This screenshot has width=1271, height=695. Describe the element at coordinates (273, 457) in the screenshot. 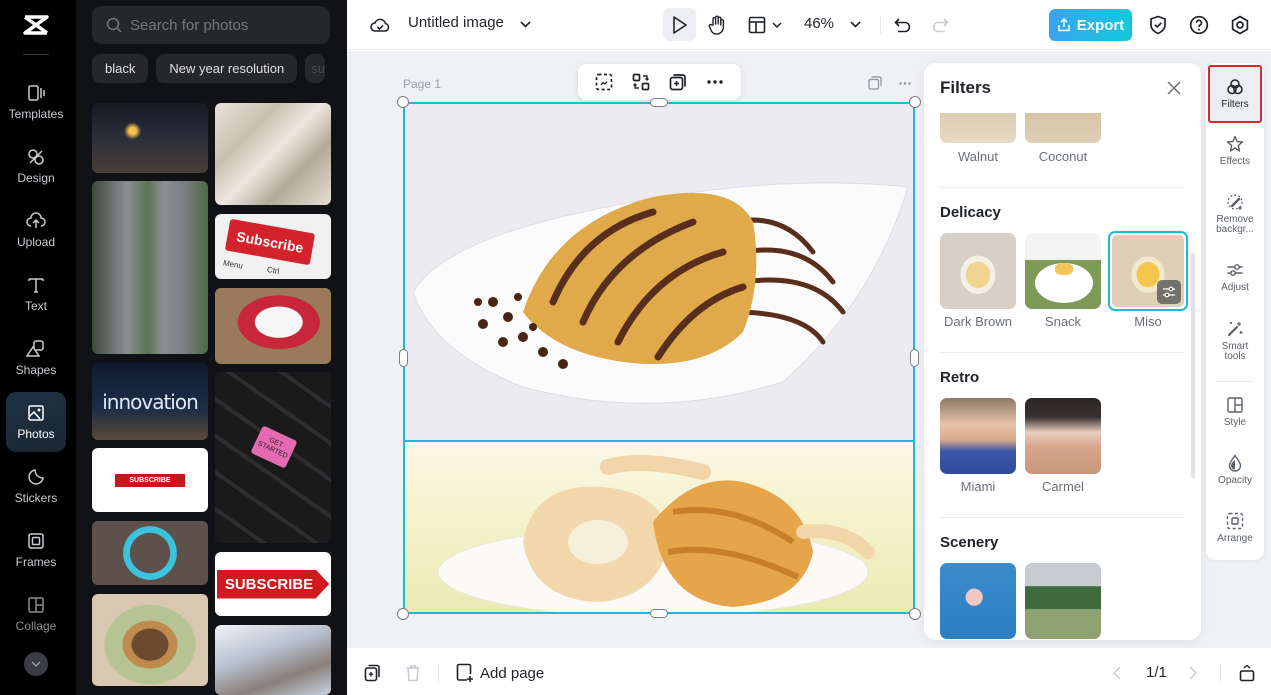

I see `photo-calculator: GET STARTED` at that location.